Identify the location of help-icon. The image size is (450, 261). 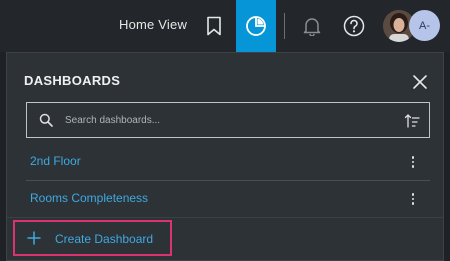
(354, 26).